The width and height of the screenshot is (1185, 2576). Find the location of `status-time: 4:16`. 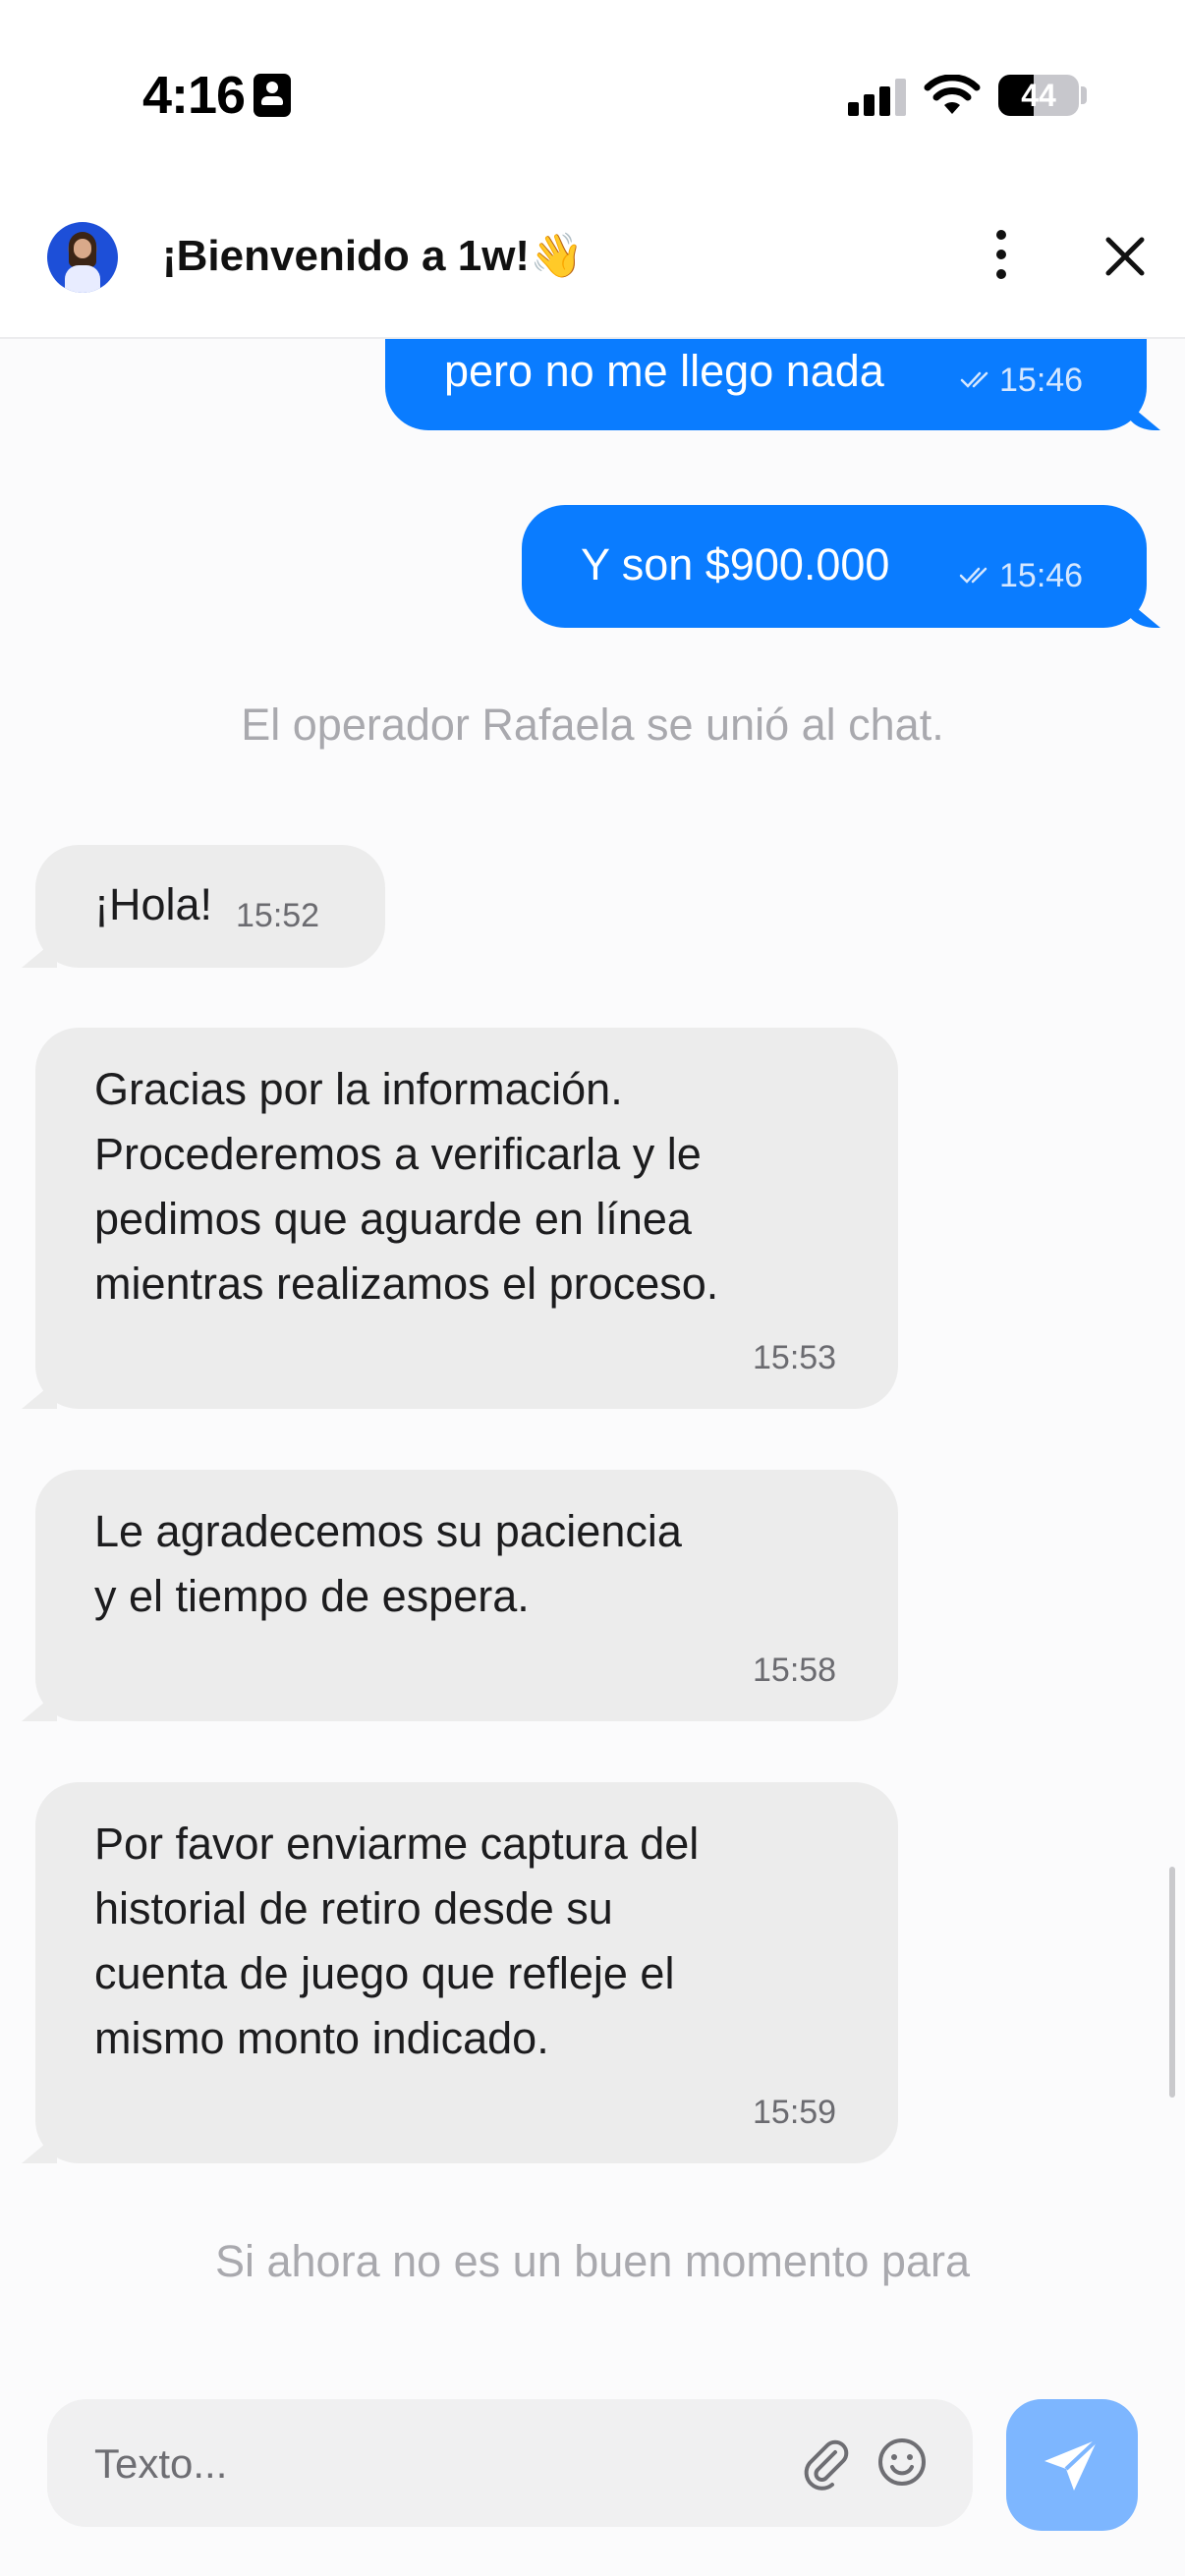

status-time: 4:16 is located at coordinates (194, 95).